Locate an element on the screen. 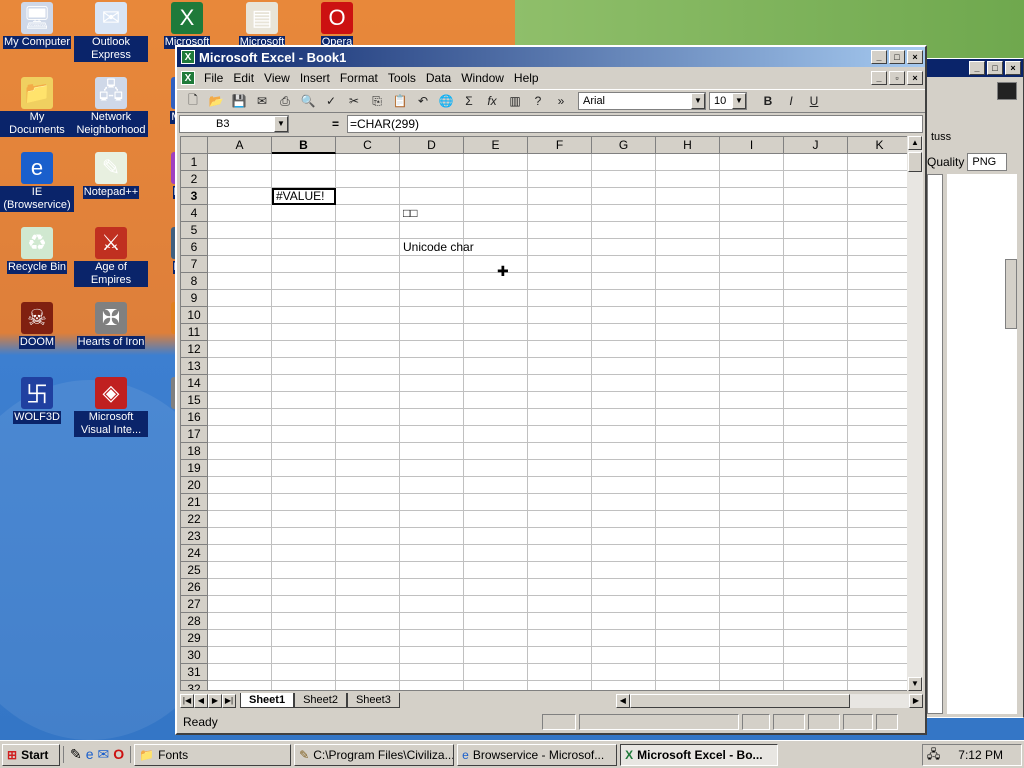  menu-file: File is located at coordinates (213, 78).